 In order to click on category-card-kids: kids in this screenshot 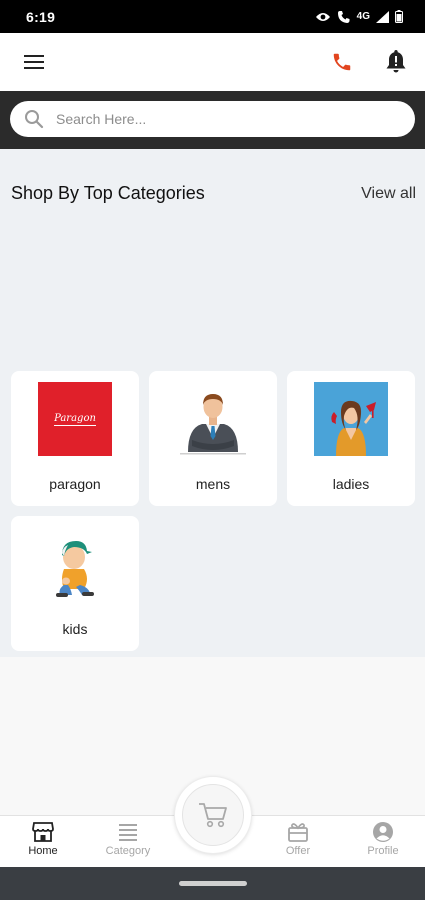, I will do `click(75, 583)`.